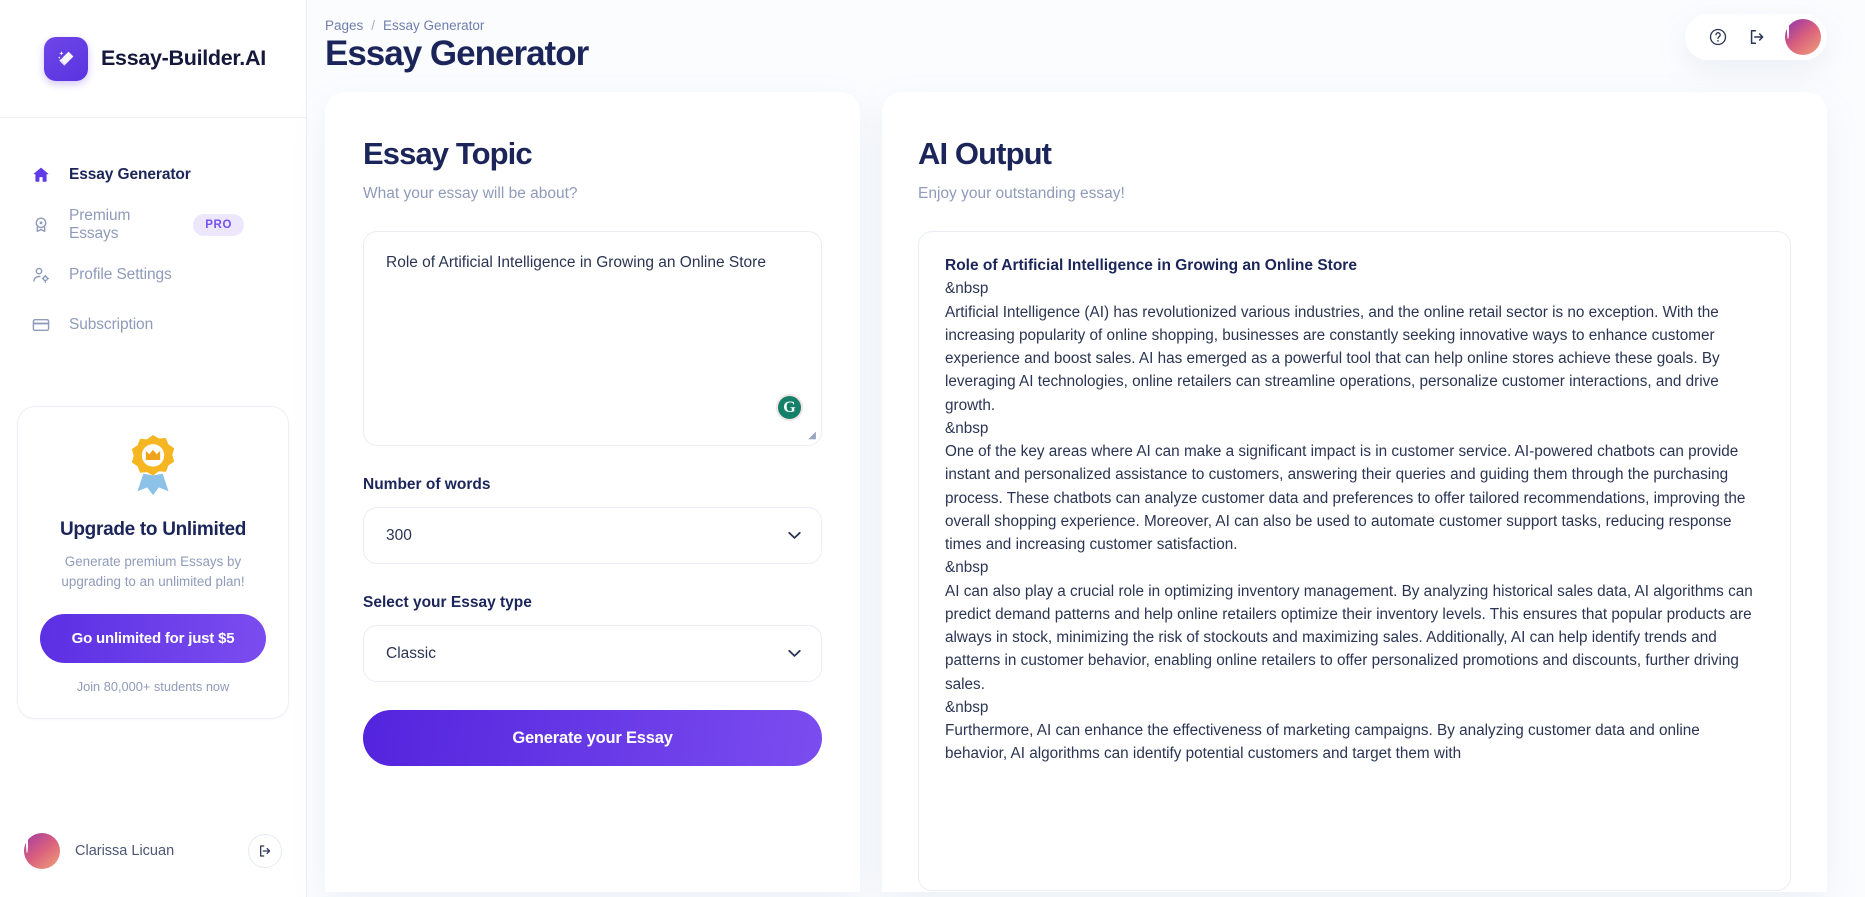  Describe the element at coordinates (344, 25) in the screenshot. I see `breadcrumb-root: Pages` at that location.